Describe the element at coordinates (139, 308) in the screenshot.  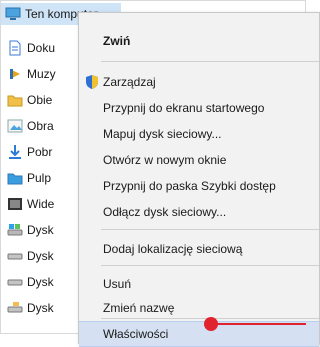
I see `menu-item-label: Zmień nazwę` at that location.